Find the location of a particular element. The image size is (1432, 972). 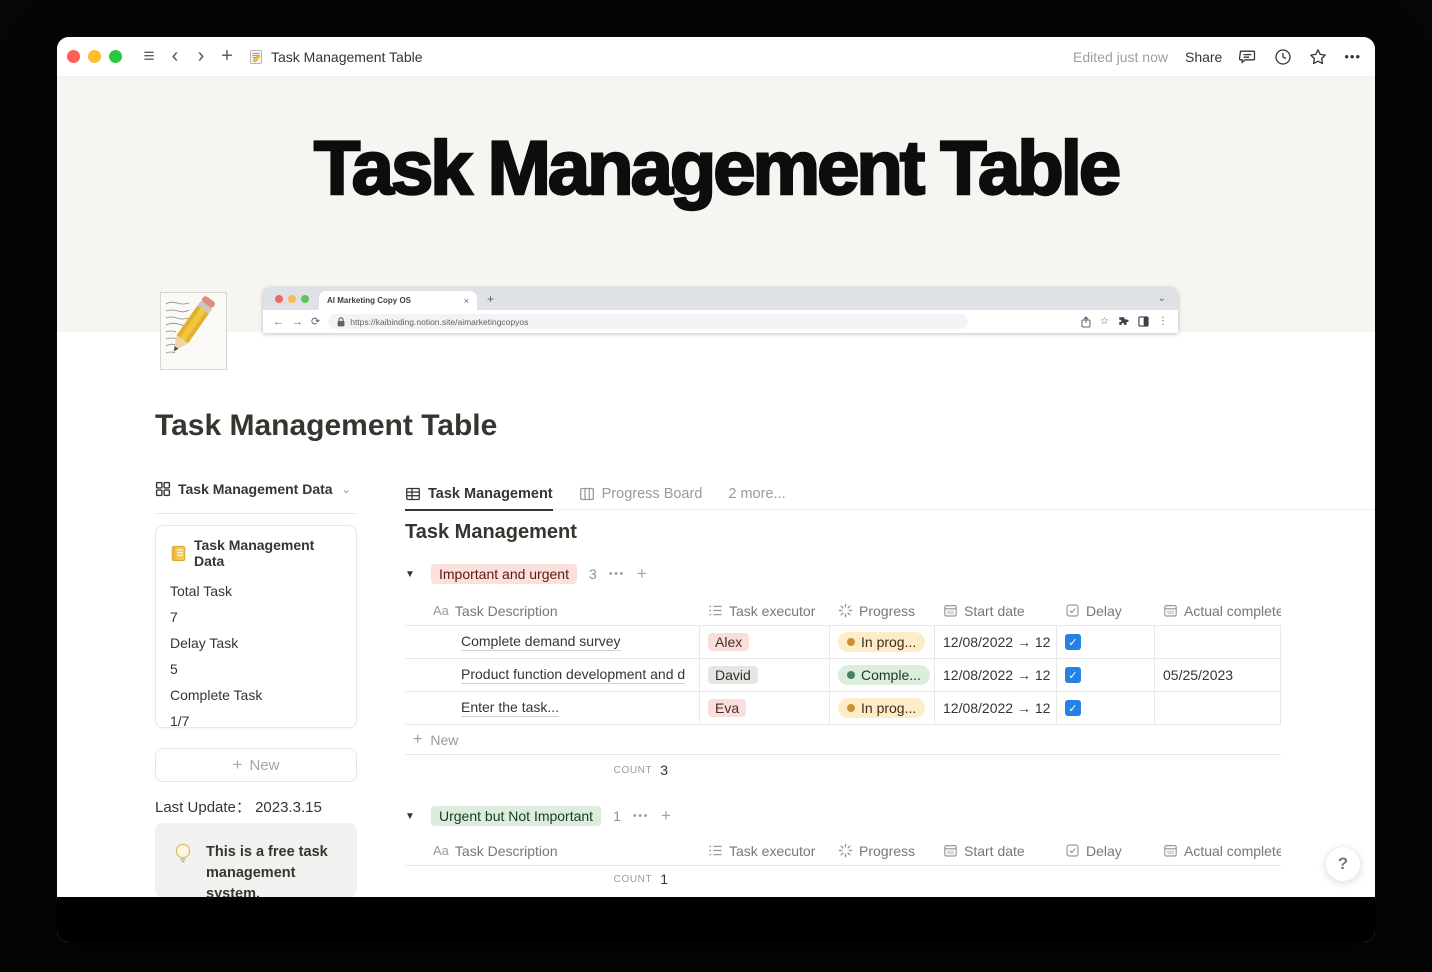

group-badge: Important and urgent is located at coordinates (504, 574).